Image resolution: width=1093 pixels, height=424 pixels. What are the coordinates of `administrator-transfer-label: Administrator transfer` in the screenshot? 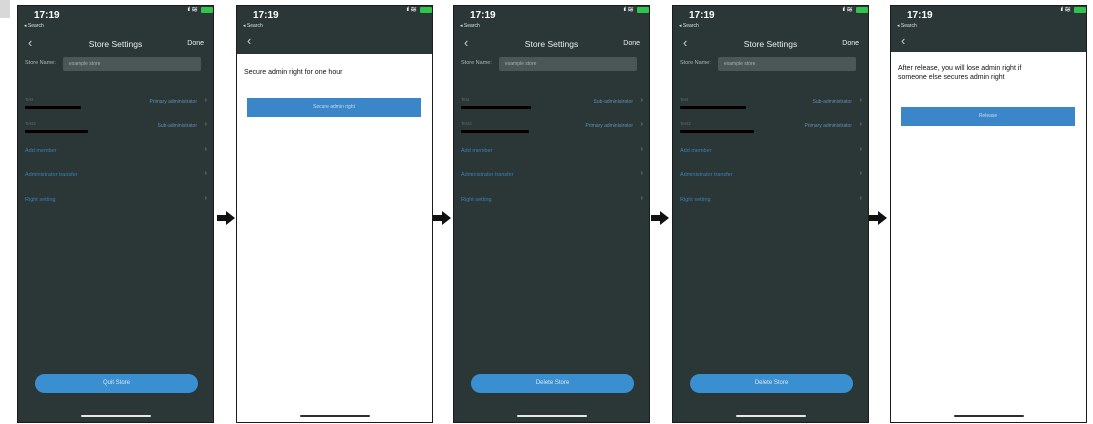 It's located at (487, 175).